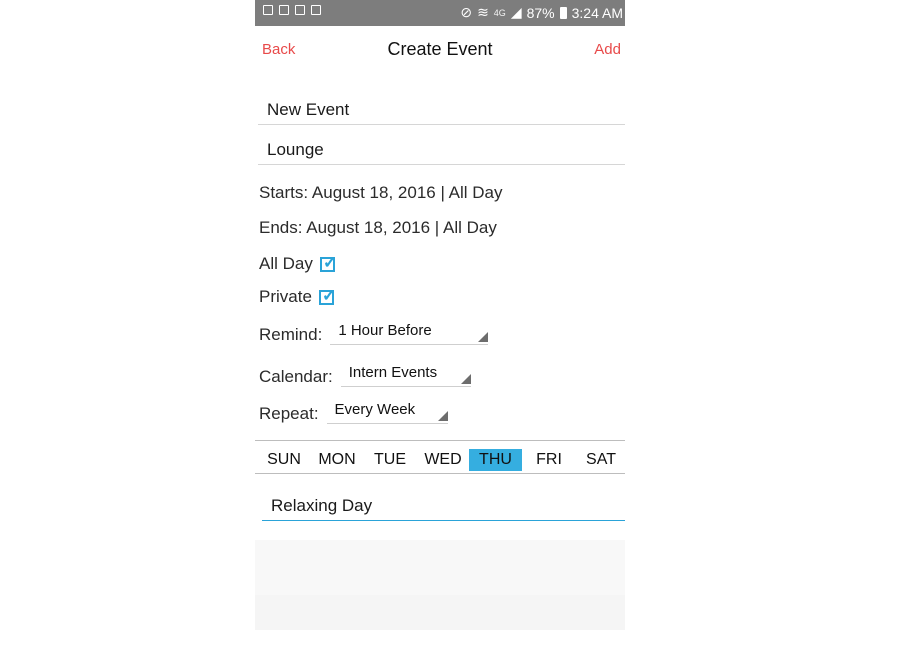 Image resolution: width=900 pixels, height=650 pixels. Describe the element at coordinates (601, 460) in the screenshot. I see `day-sat: SAT` at that location.